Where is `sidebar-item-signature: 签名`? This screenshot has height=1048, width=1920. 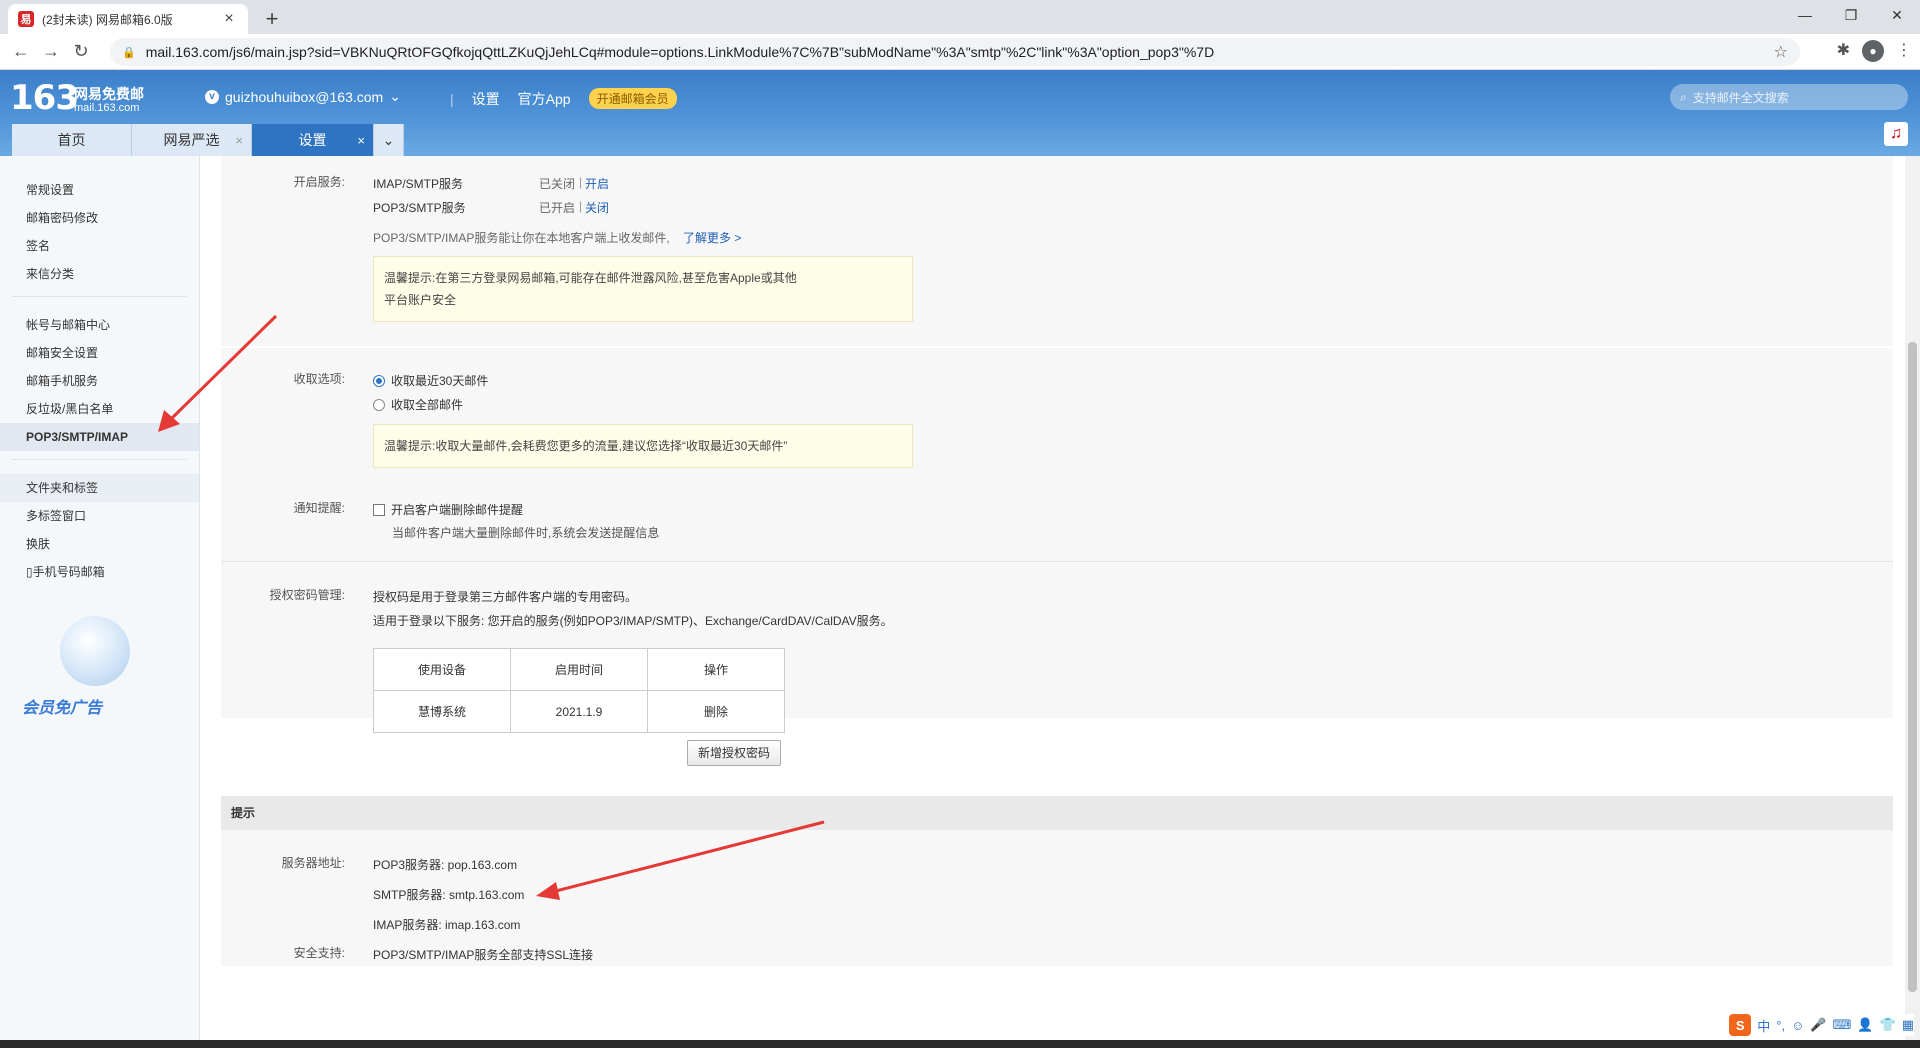
sidebar-item-signature: 签名 is located at coordinates (99, 246).